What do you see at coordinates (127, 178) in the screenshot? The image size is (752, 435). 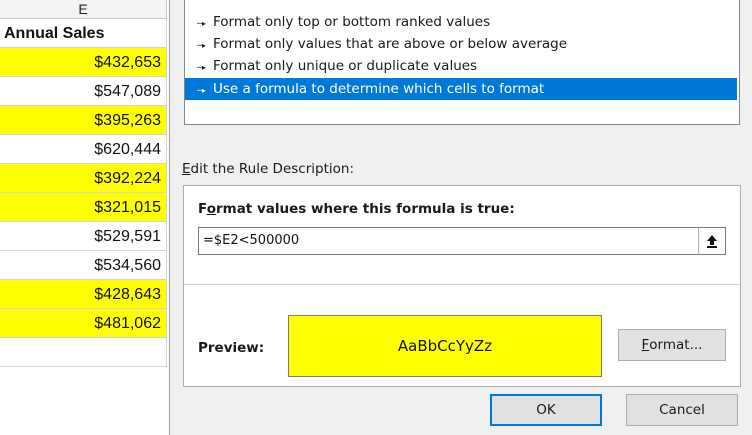 I see `cell-value: $392,224` at bounding box center [127, 178].